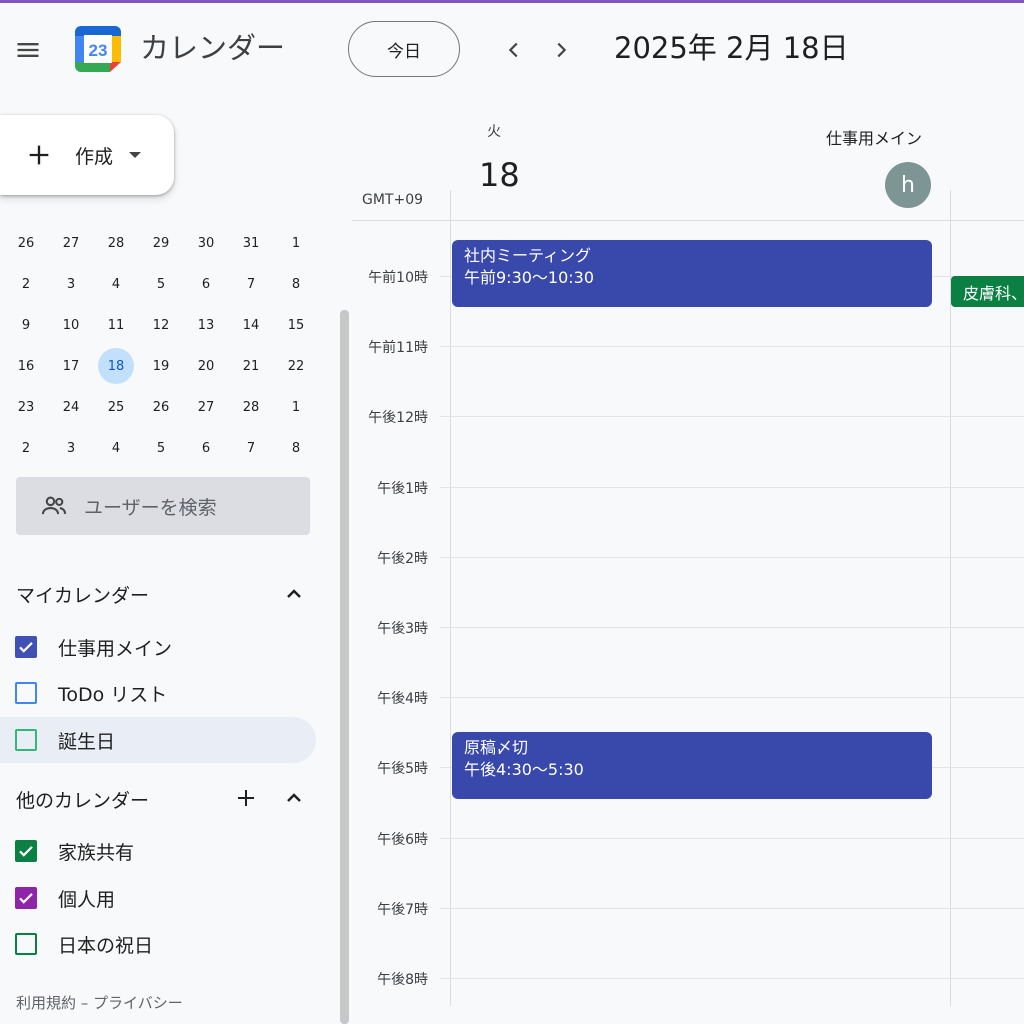 This screenshot has width=1024, height=1024. What do you see at coordinates (402, 559) in the screenshot?
I see `hour-label: 午後2時` at bounding box center [402, 559].